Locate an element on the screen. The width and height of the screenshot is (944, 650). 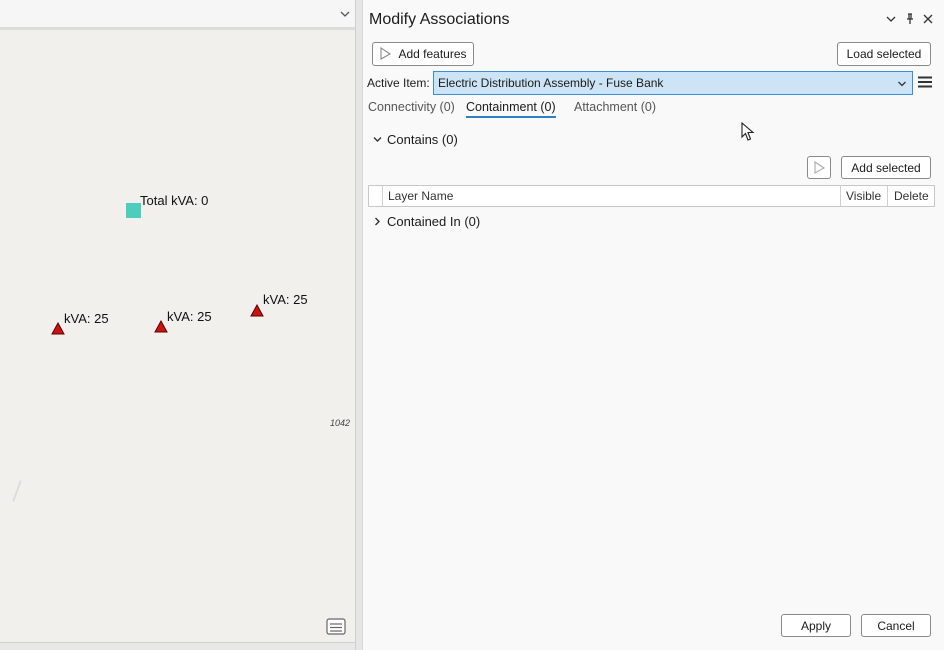
add-selected-button: Add selected is located at coordinates (886, 167).